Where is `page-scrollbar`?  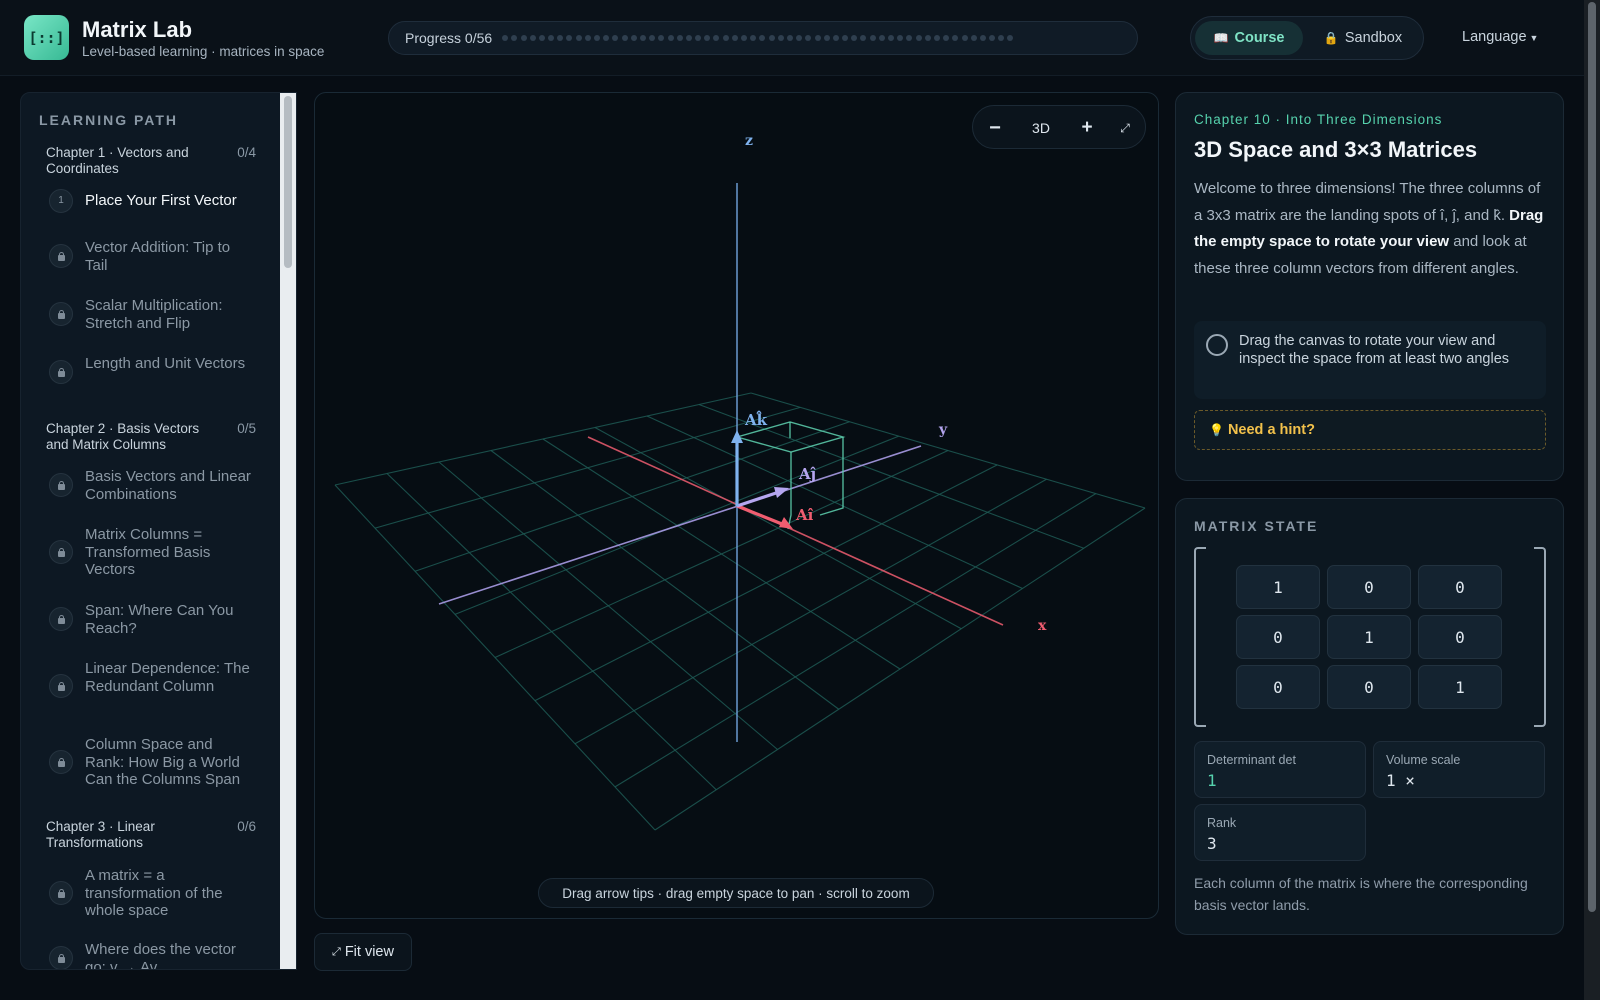 page-scrollbar is located at coordinates (1592, 500).